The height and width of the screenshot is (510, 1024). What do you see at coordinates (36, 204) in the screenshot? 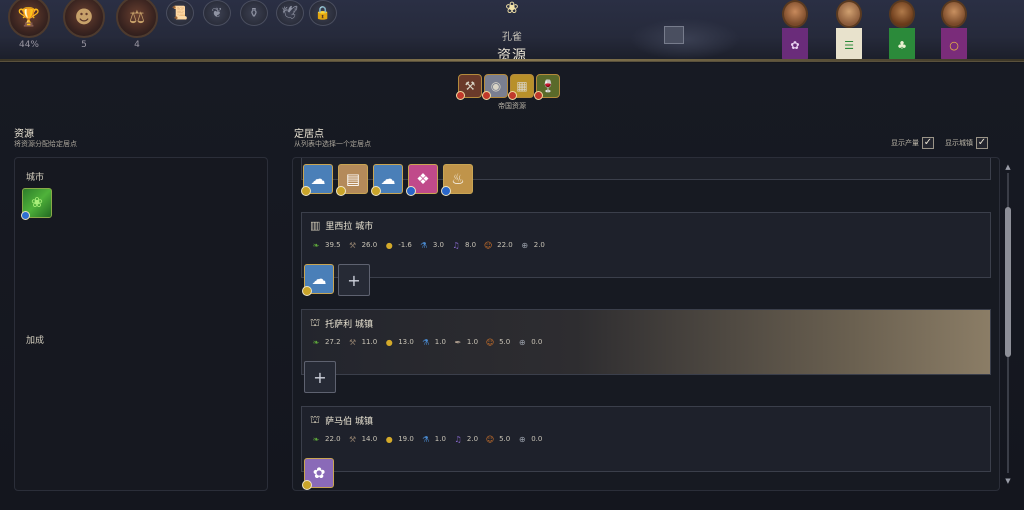
I see `dye-plant-resource-icon: ❀` at bounding box center [36, 204].